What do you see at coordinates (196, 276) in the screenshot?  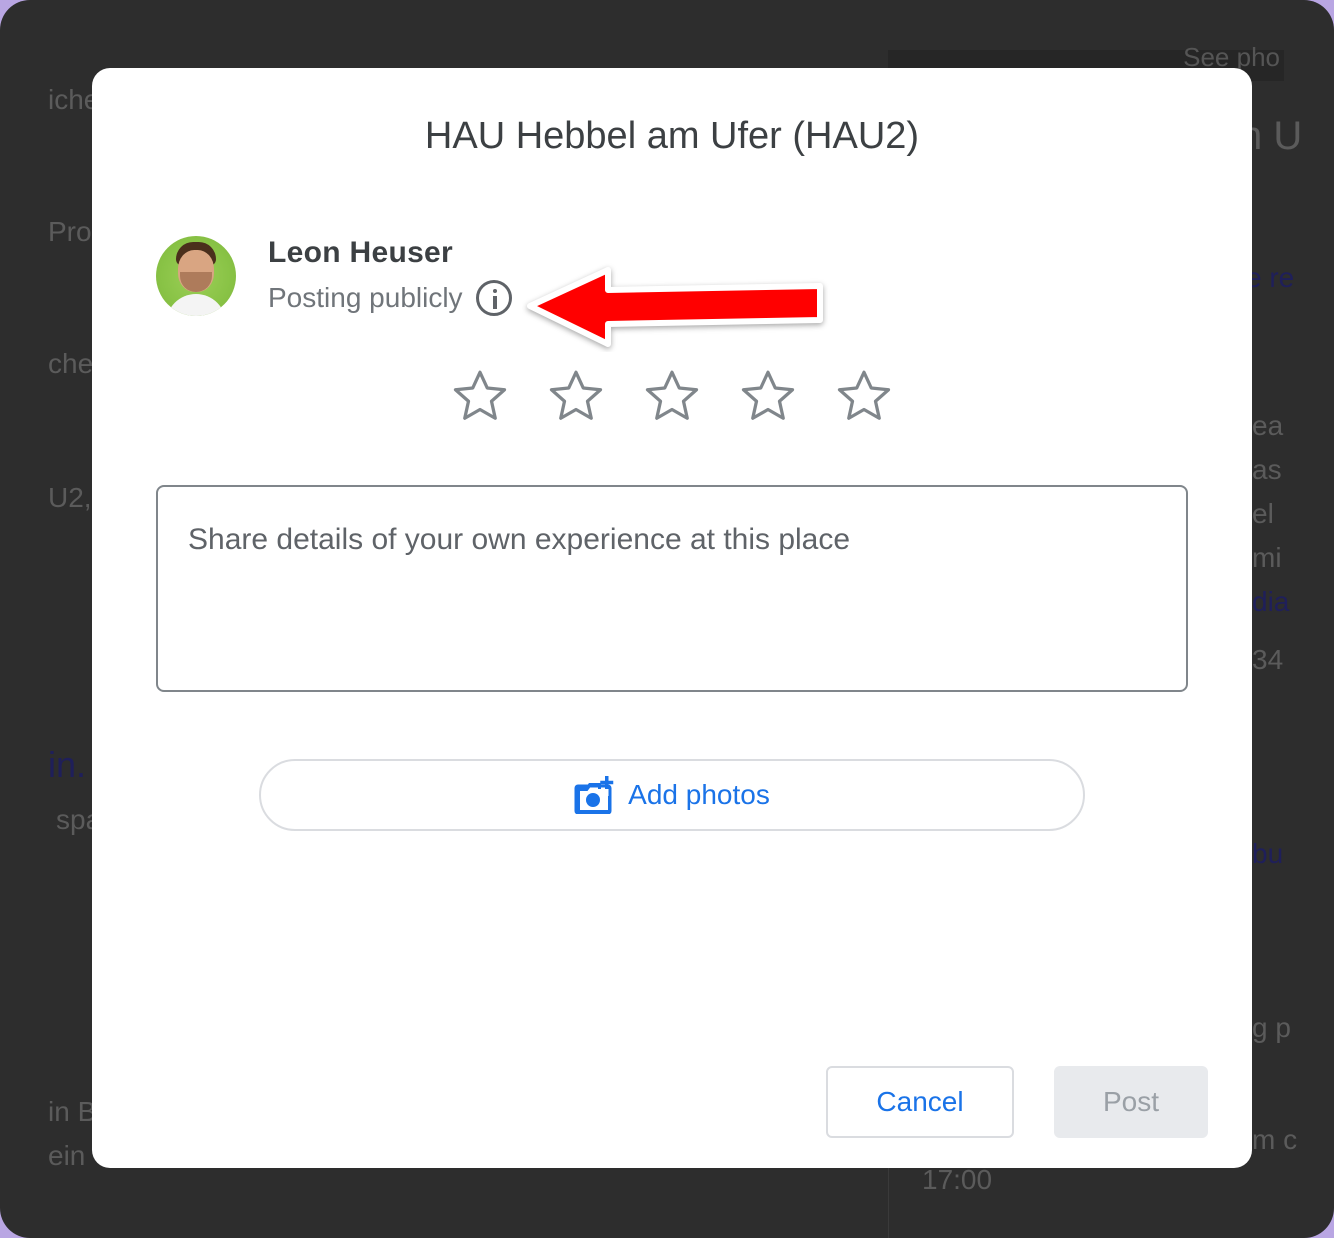 I see `avatar` at bounding box center [196, 276].